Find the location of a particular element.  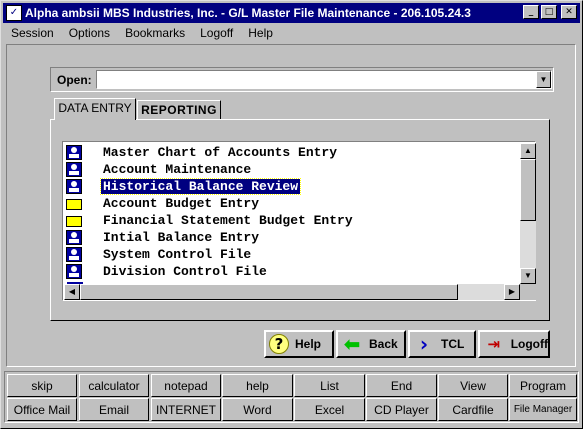

help-button-label: Help is located at coordinates (308, 344).